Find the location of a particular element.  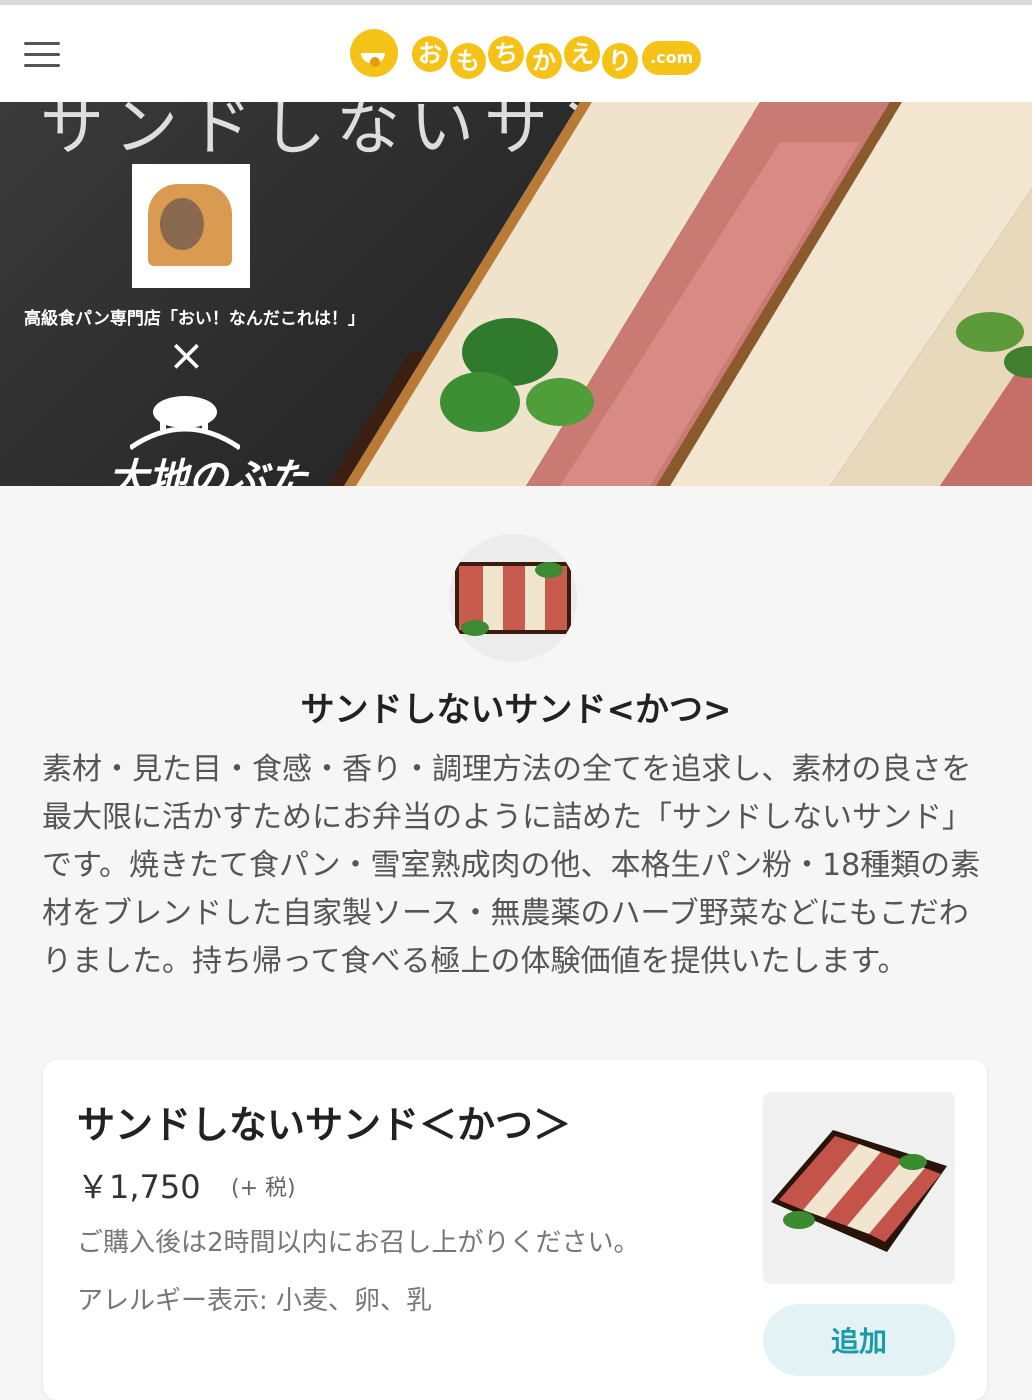

menu-item-allergy: アレルギー表示: 小麦、卵、乳 is located at coordinates (255, 1301).